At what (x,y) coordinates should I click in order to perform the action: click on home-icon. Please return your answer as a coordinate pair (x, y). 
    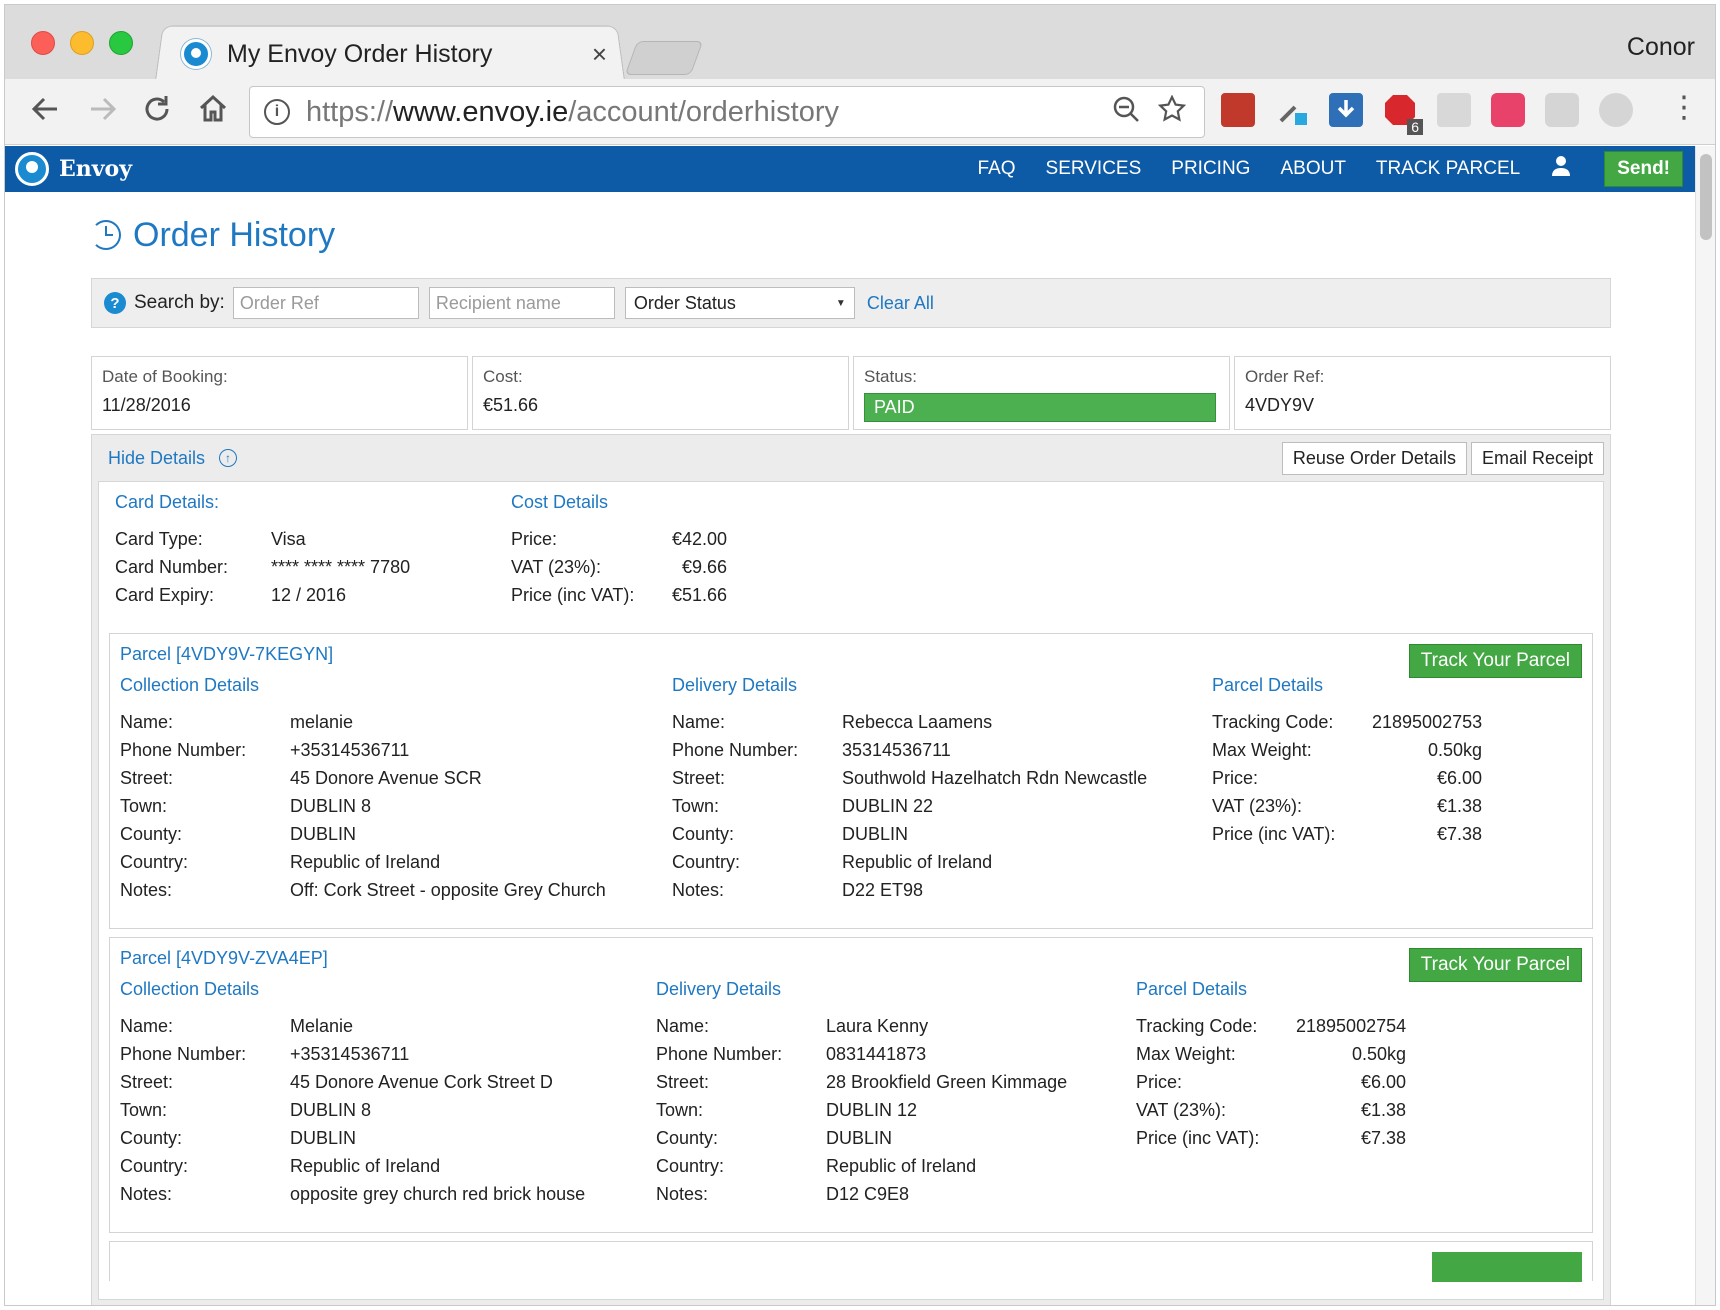
    Looking at the image, I should click on (213, 109).